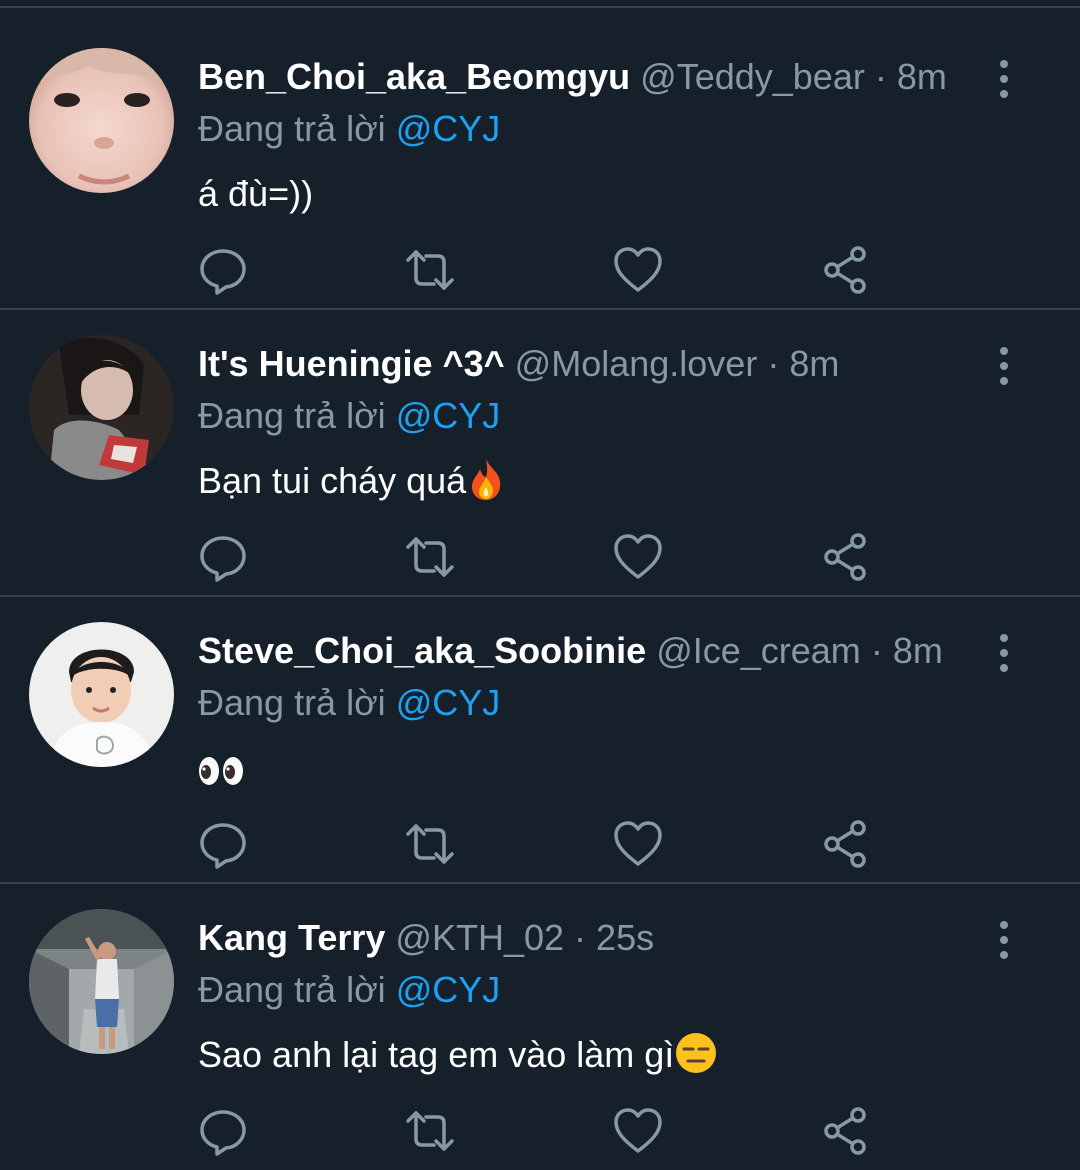 This screenshot has height=1170, width=1080. What do you see at coordinates (332, 480) in the screenshot?
I see `tweet-text-content: Bạn tui cháy quá` at bounding box center [332, 480].